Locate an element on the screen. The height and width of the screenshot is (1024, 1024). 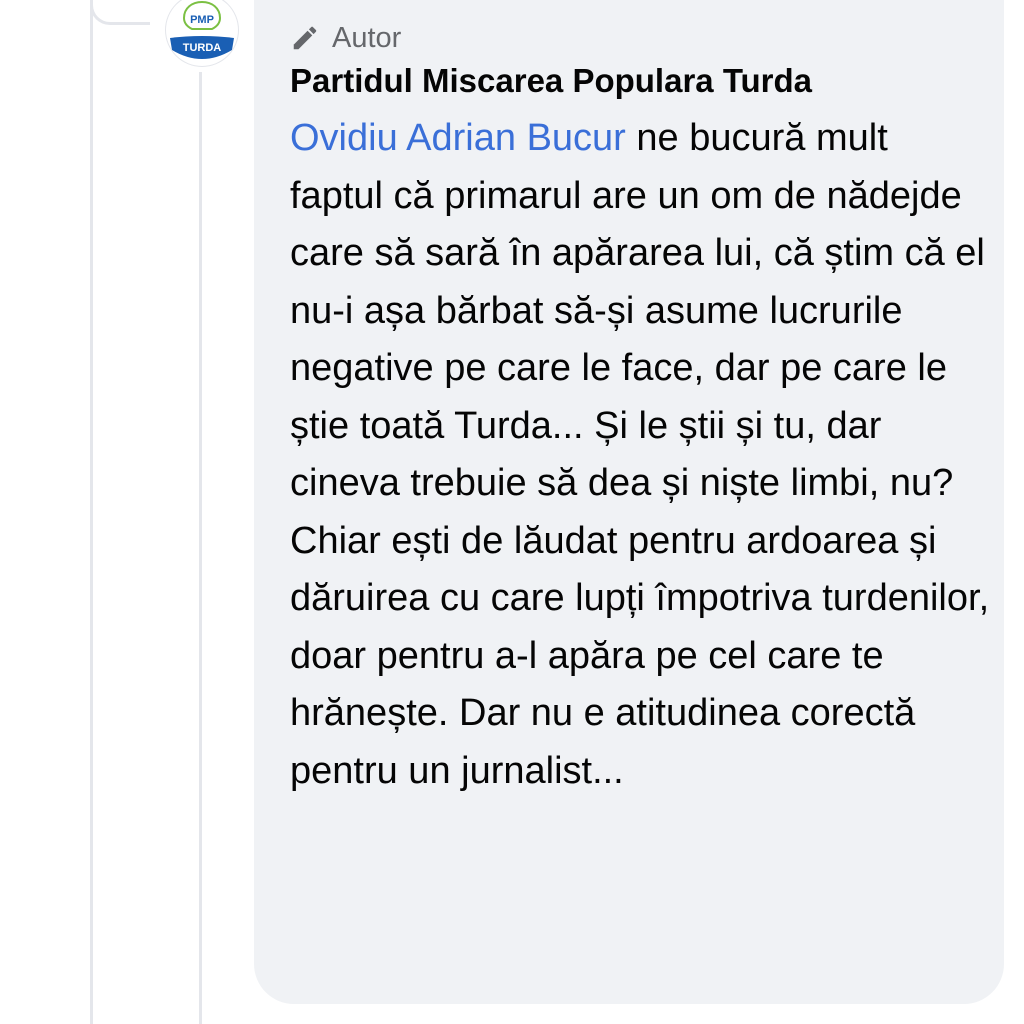
pmp-logo-icon: PMP TURDA is located at coordinates (202, 32).